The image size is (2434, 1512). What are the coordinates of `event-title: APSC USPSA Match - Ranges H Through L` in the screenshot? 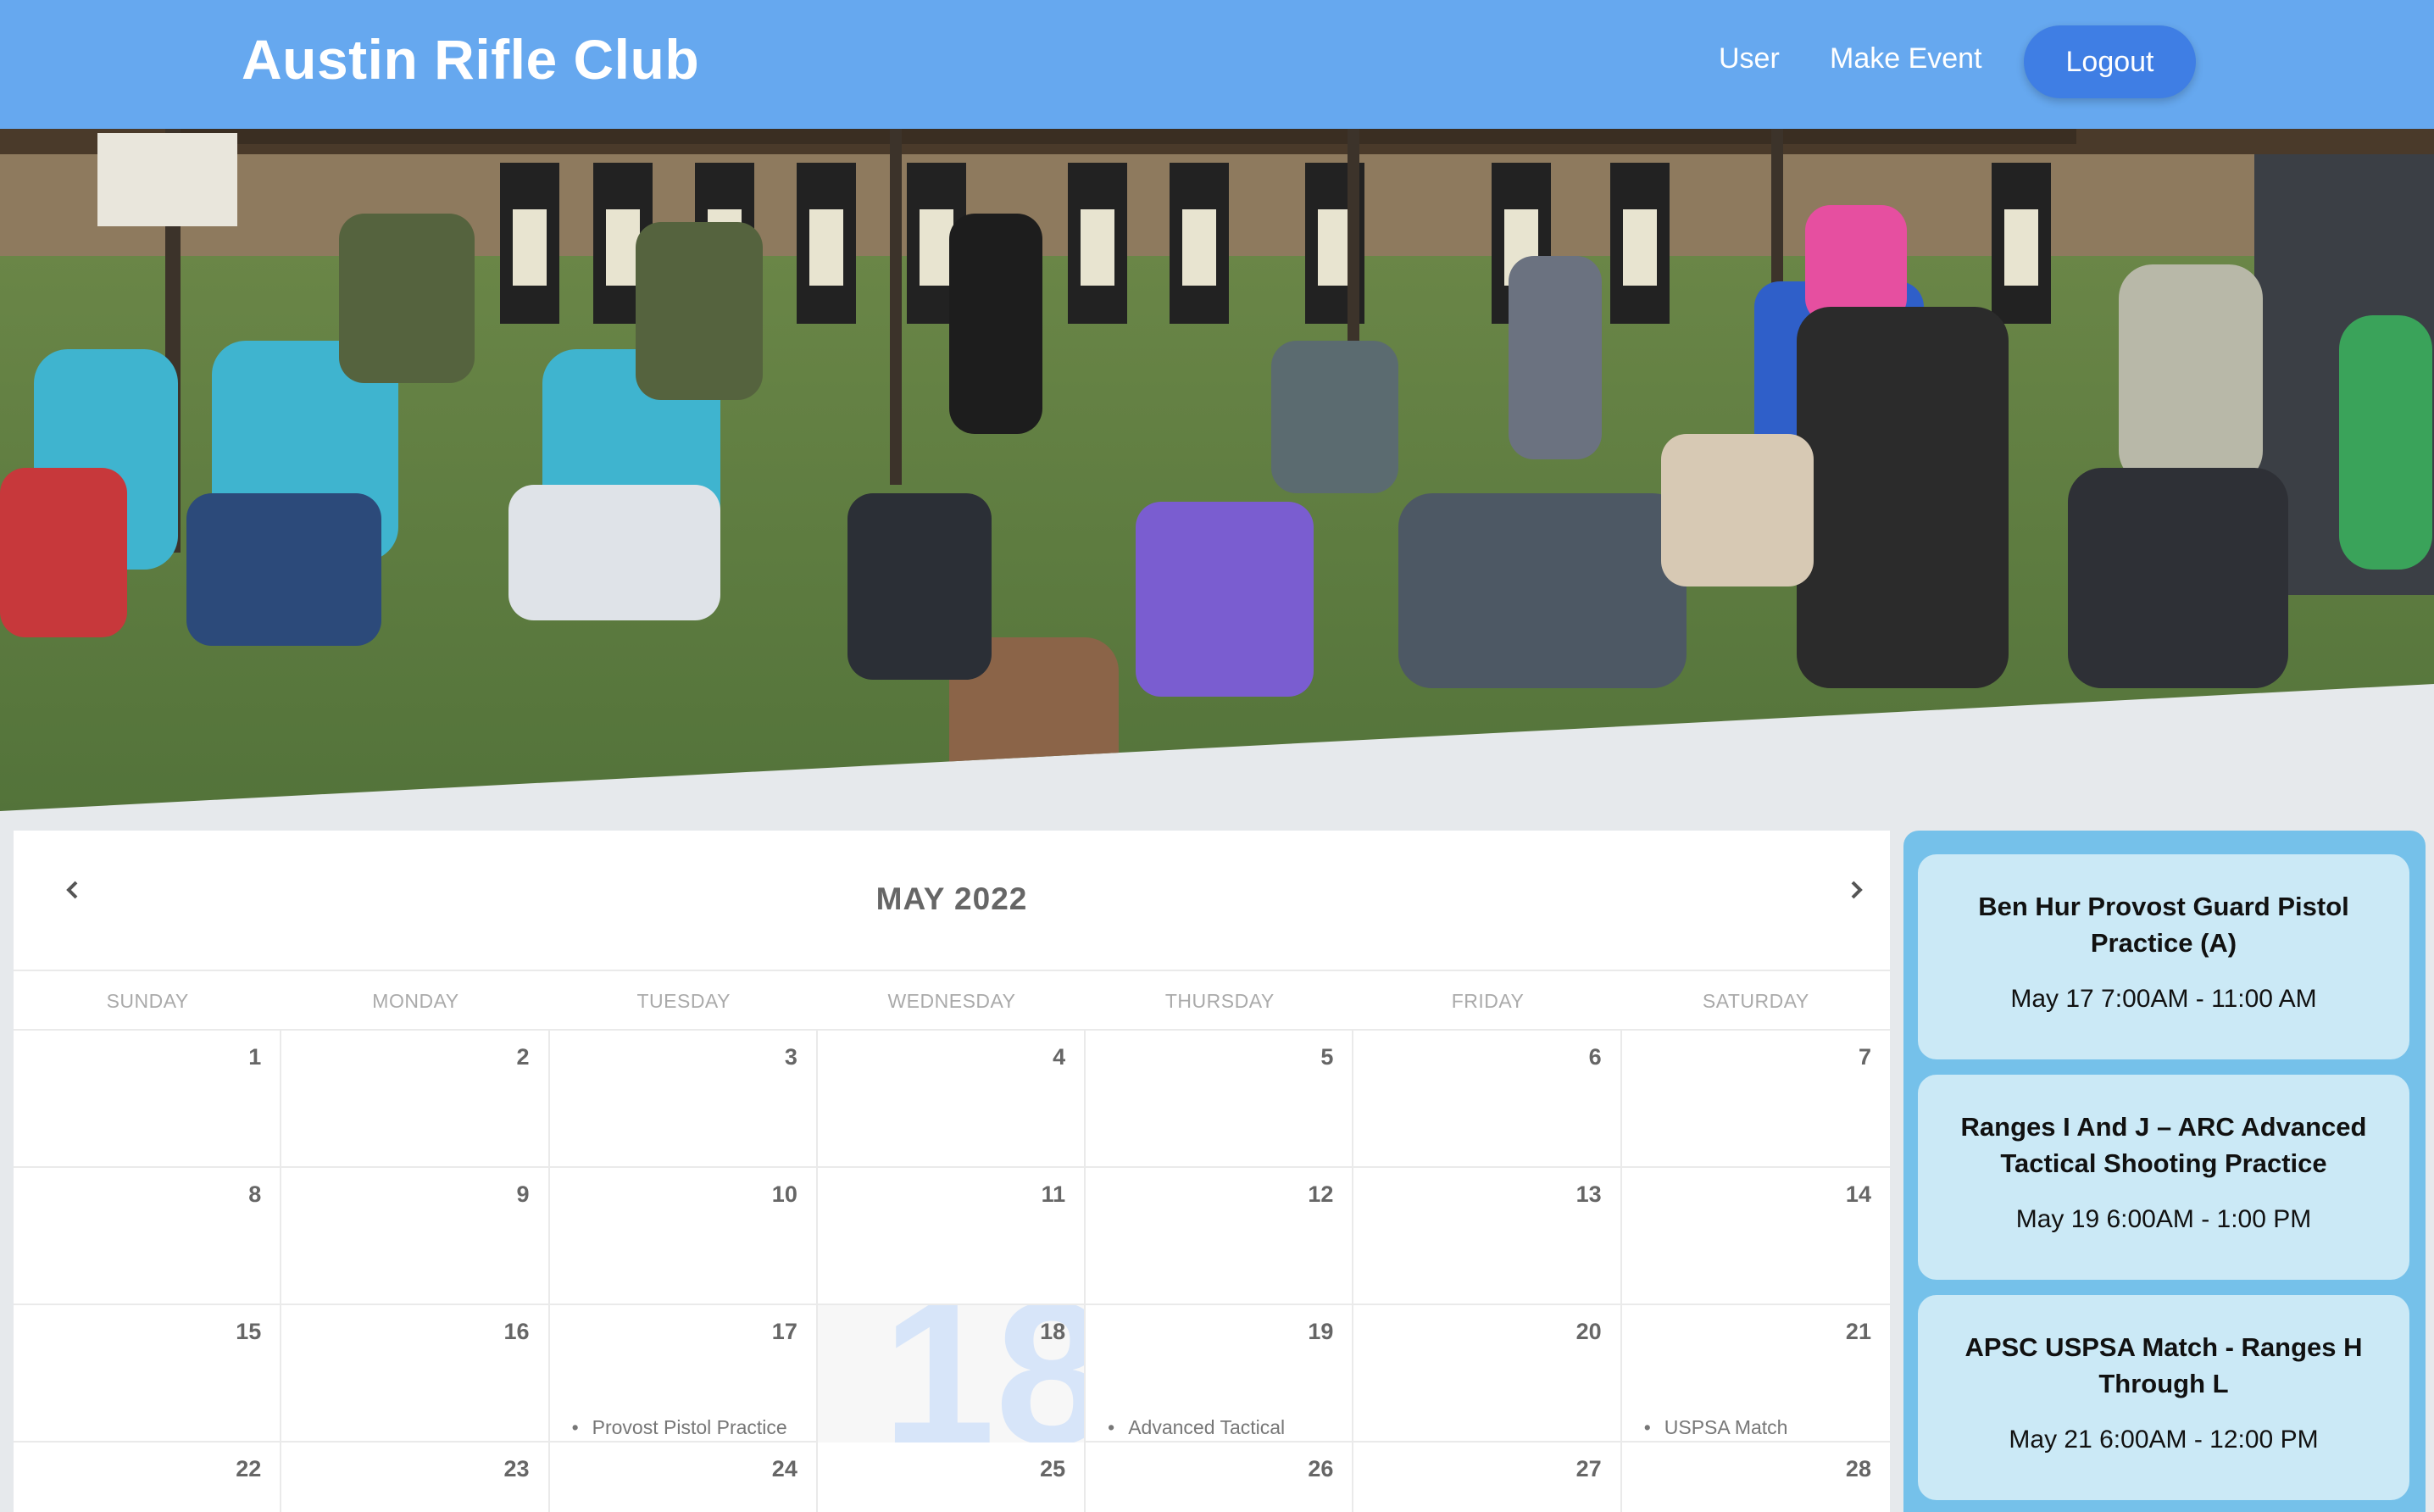 It's located at (2163, 1365).